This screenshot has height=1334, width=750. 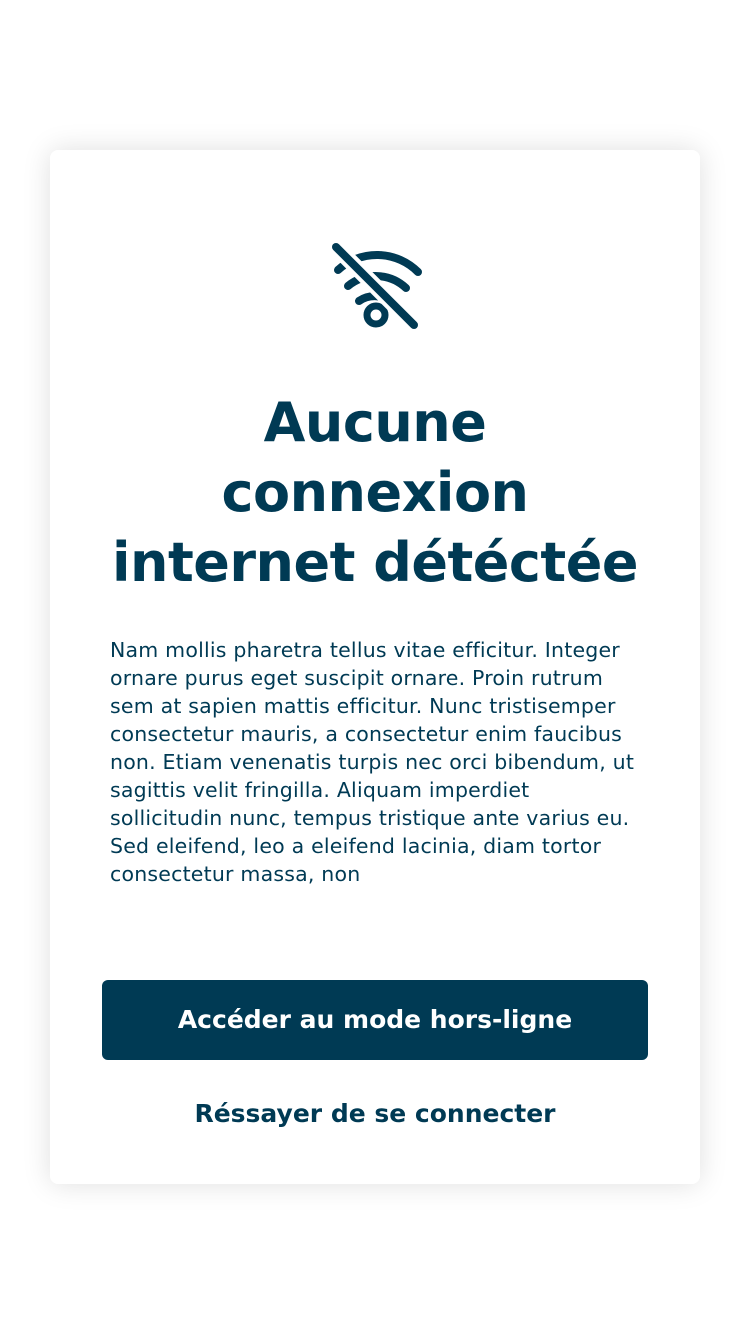 What do you see at coordinates (375, 1114) in the screenshot?
I see `retry-connection-link: Réssayer de se connecter` at bounding box center [375, 1114].